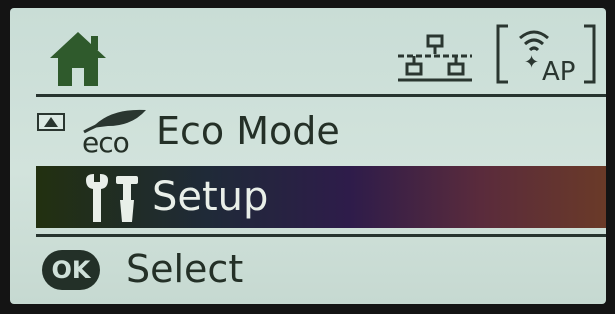  I want to click on select-label: Select, so click(185, 269).